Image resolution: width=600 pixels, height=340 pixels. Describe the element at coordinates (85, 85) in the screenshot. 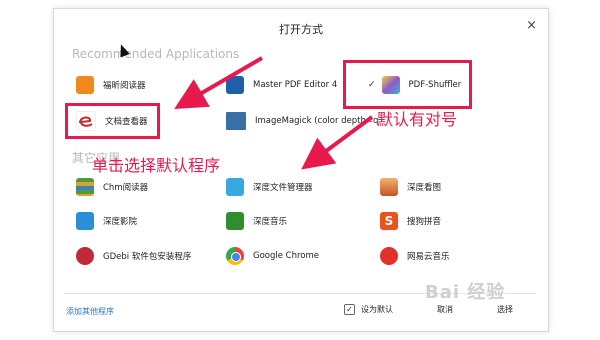

I see `foxit-reader-icon` at that location.